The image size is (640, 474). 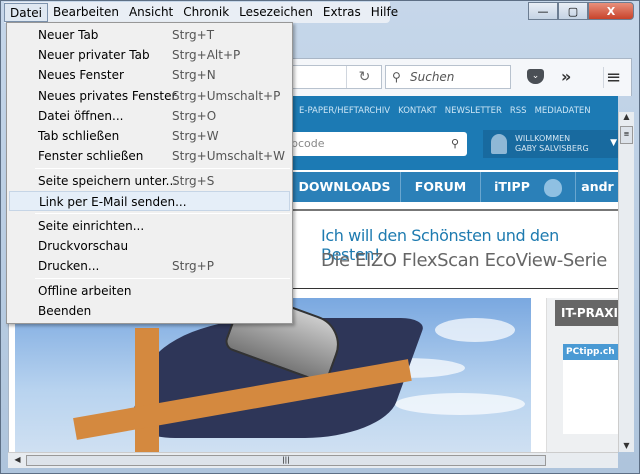 What do you see at coordinates (149, 311) in the screenshot?
I see `menu-item: Beenden` at bounding box center [149, 311].